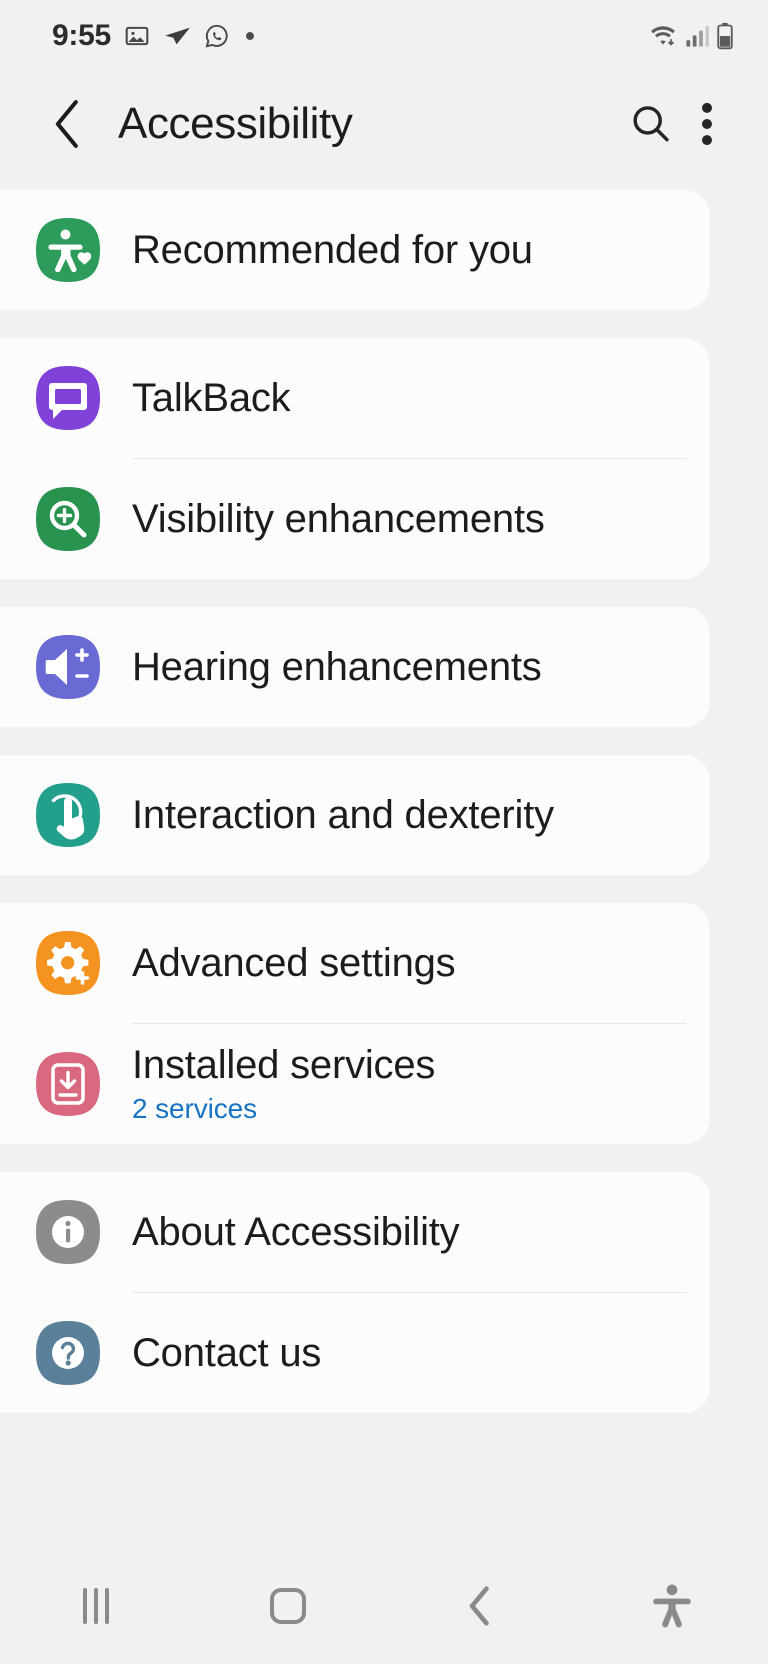 The height and width of the screenshot is (1664, 768). I want to click on telegram-icon, so click(177, 36).